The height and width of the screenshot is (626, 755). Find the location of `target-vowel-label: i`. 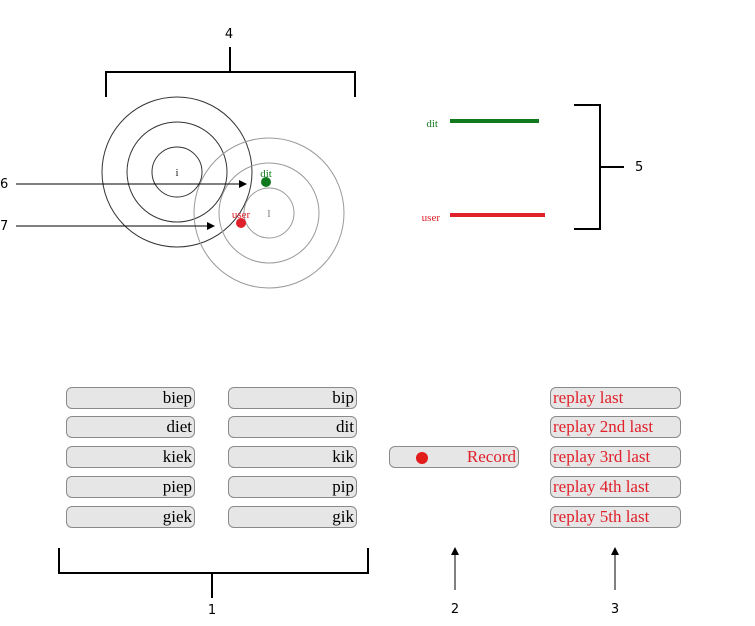

target-vowel-label: i is located at coordinates (176, 173).